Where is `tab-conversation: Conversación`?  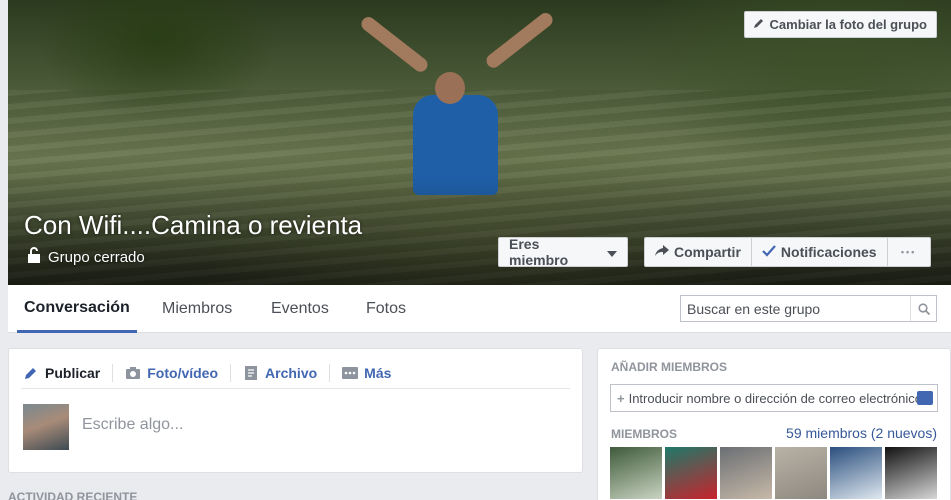 tab-conversation: Conversación is located at coordinates (77, 309).